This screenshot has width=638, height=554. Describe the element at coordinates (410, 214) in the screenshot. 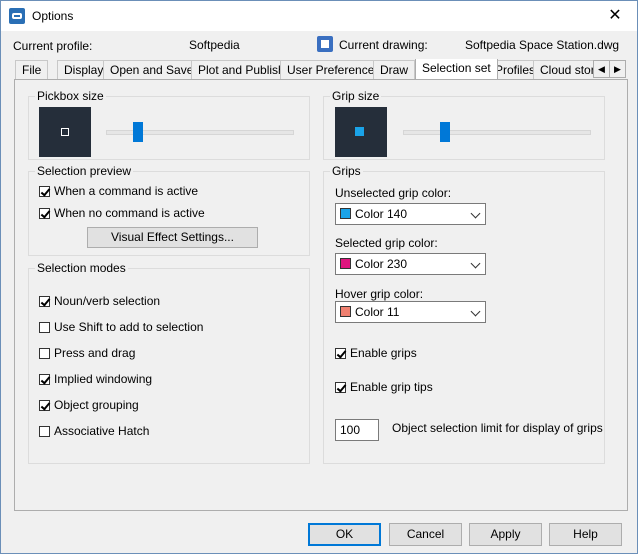

I see `unselected-grip-color-select: Color 140` at that location.